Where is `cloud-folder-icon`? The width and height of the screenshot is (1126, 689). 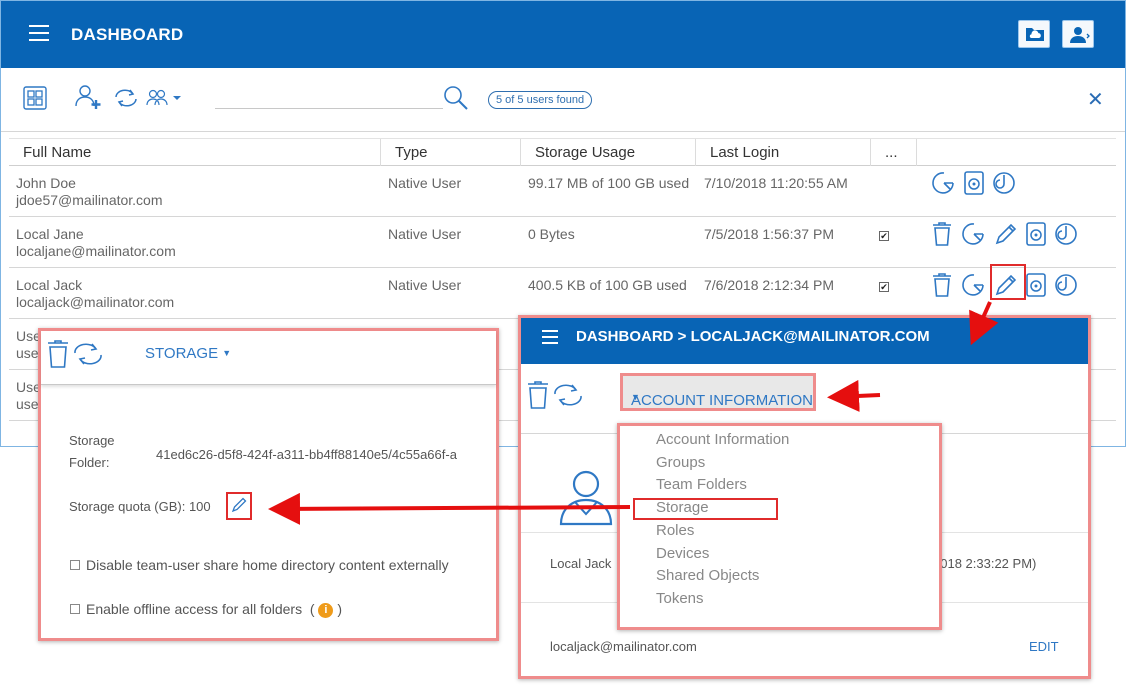
cloud-folder-icon is located at coordinates (1035, 34).